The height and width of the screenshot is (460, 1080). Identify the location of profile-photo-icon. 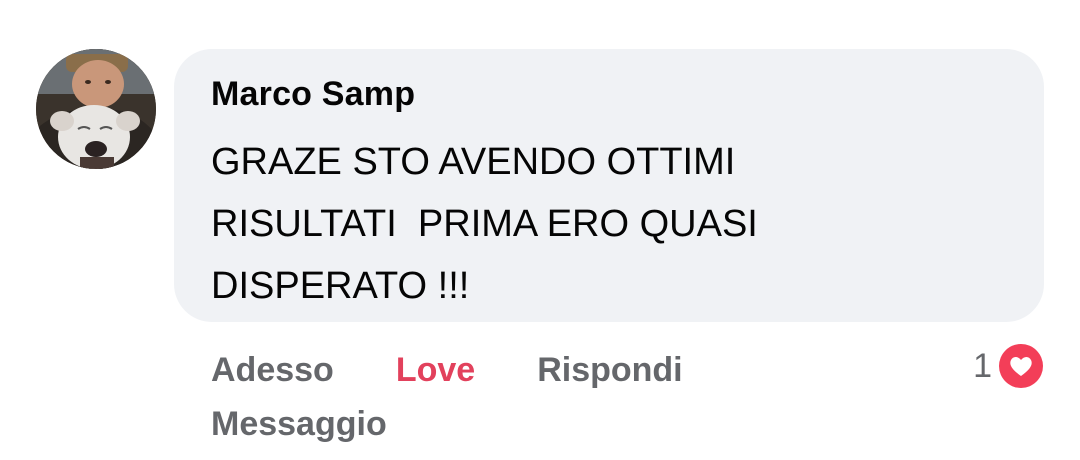
(96, 109).